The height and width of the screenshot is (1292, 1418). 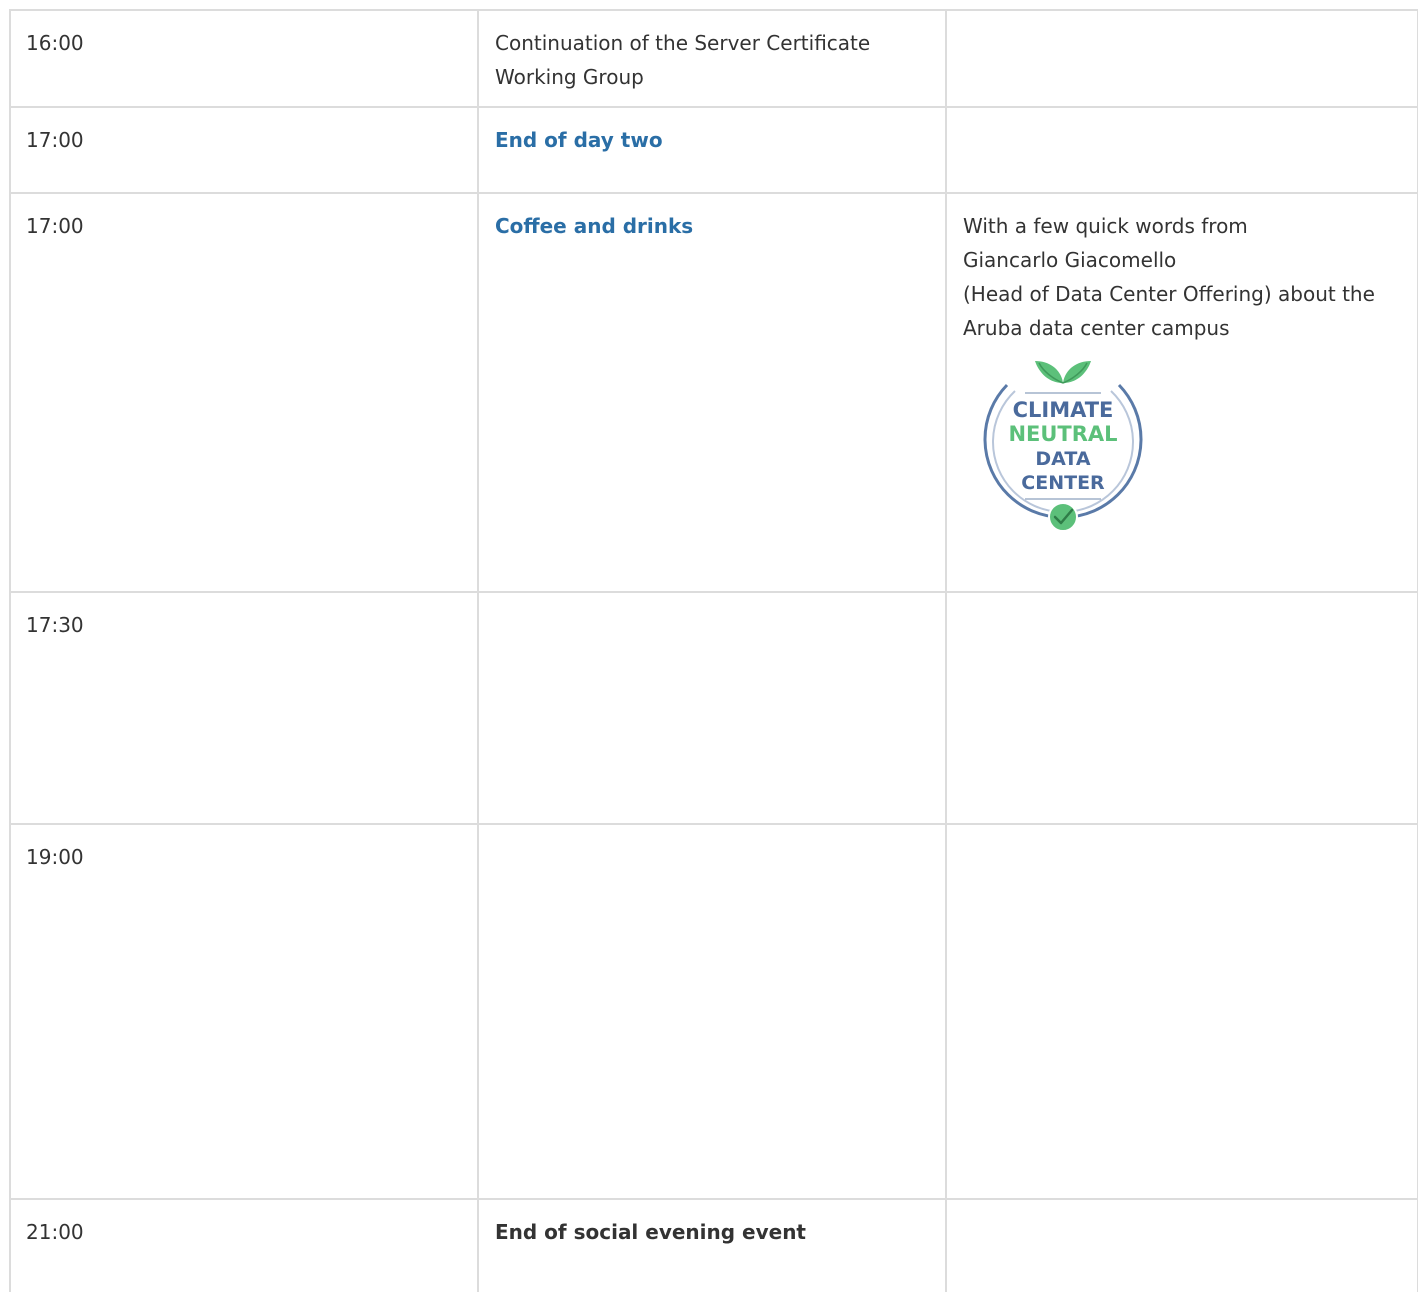 What do you see at coordinates (1169, 294) in the screenshot?
I see `note-line: (Head of Data Center Offering) about the` at bounding box center [1169, 294].